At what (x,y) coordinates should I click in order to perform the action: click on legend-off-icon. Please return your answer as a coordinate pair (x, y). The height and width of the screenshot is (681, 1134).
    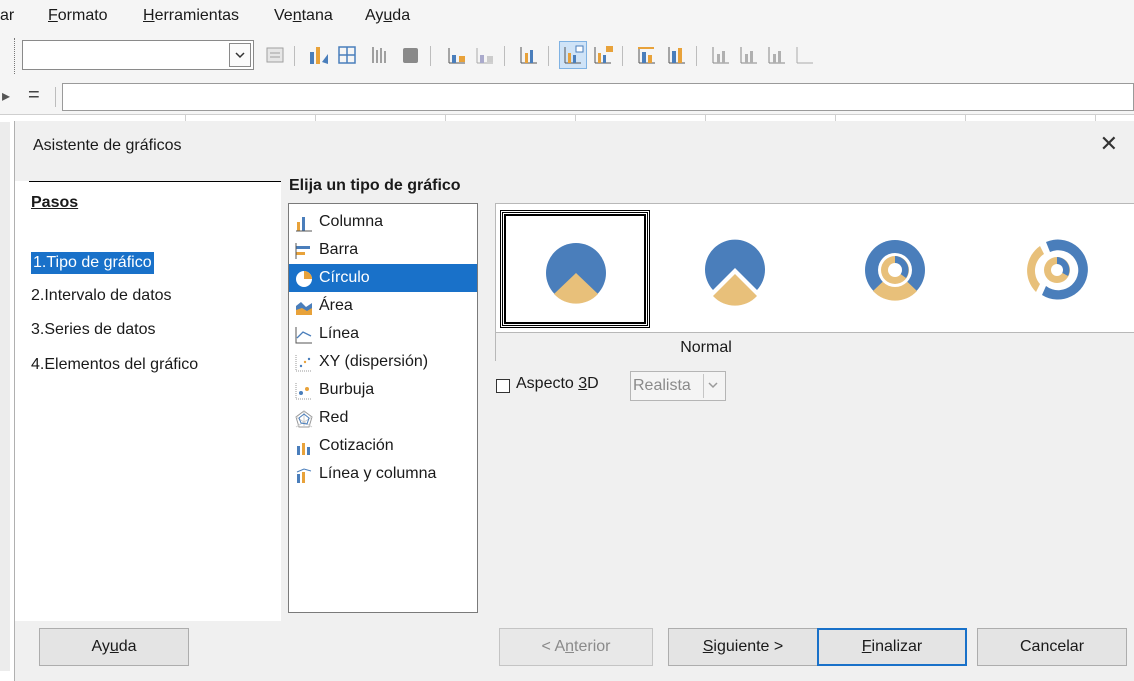
    Looking at the image, I should click on (485, 55).